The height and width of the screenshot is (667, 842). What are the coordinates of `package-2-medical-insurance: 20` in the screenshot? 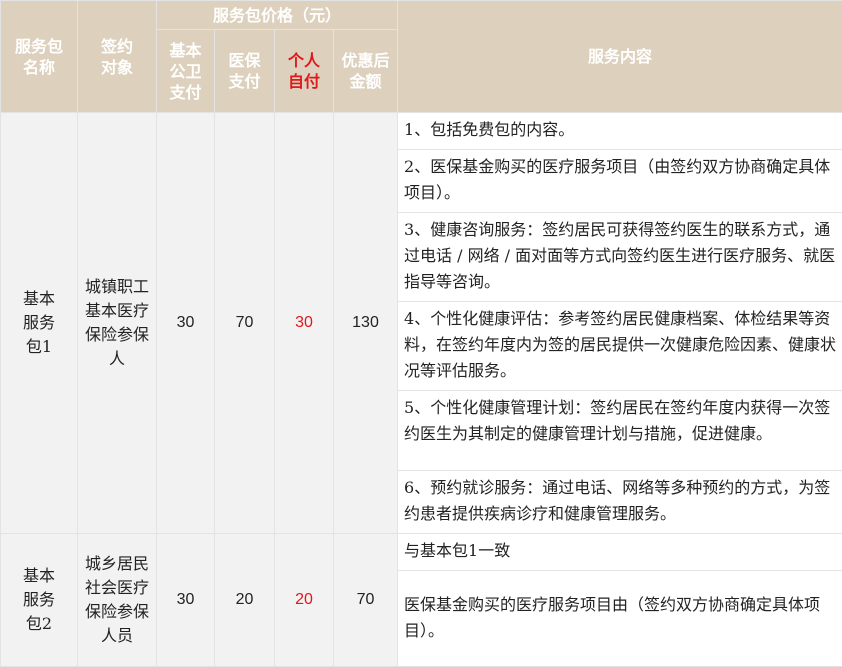 It's located at (244, 600).